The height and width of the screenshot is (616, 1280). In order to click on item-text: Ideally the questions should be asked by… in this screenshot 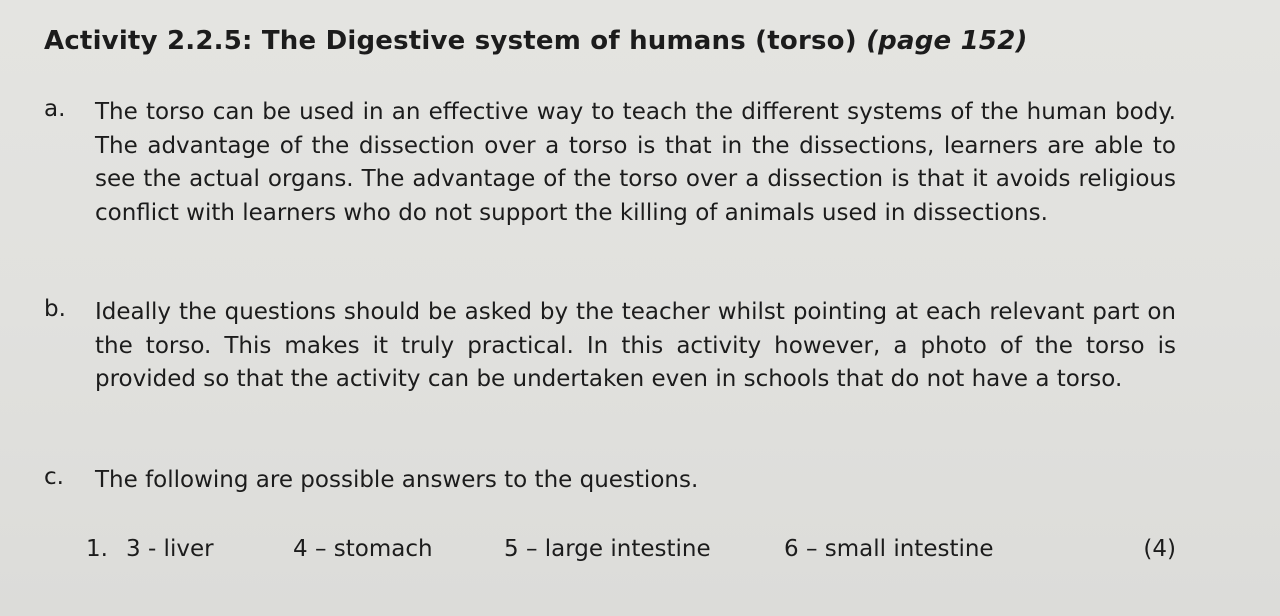, I will do `click(635, 345)`.